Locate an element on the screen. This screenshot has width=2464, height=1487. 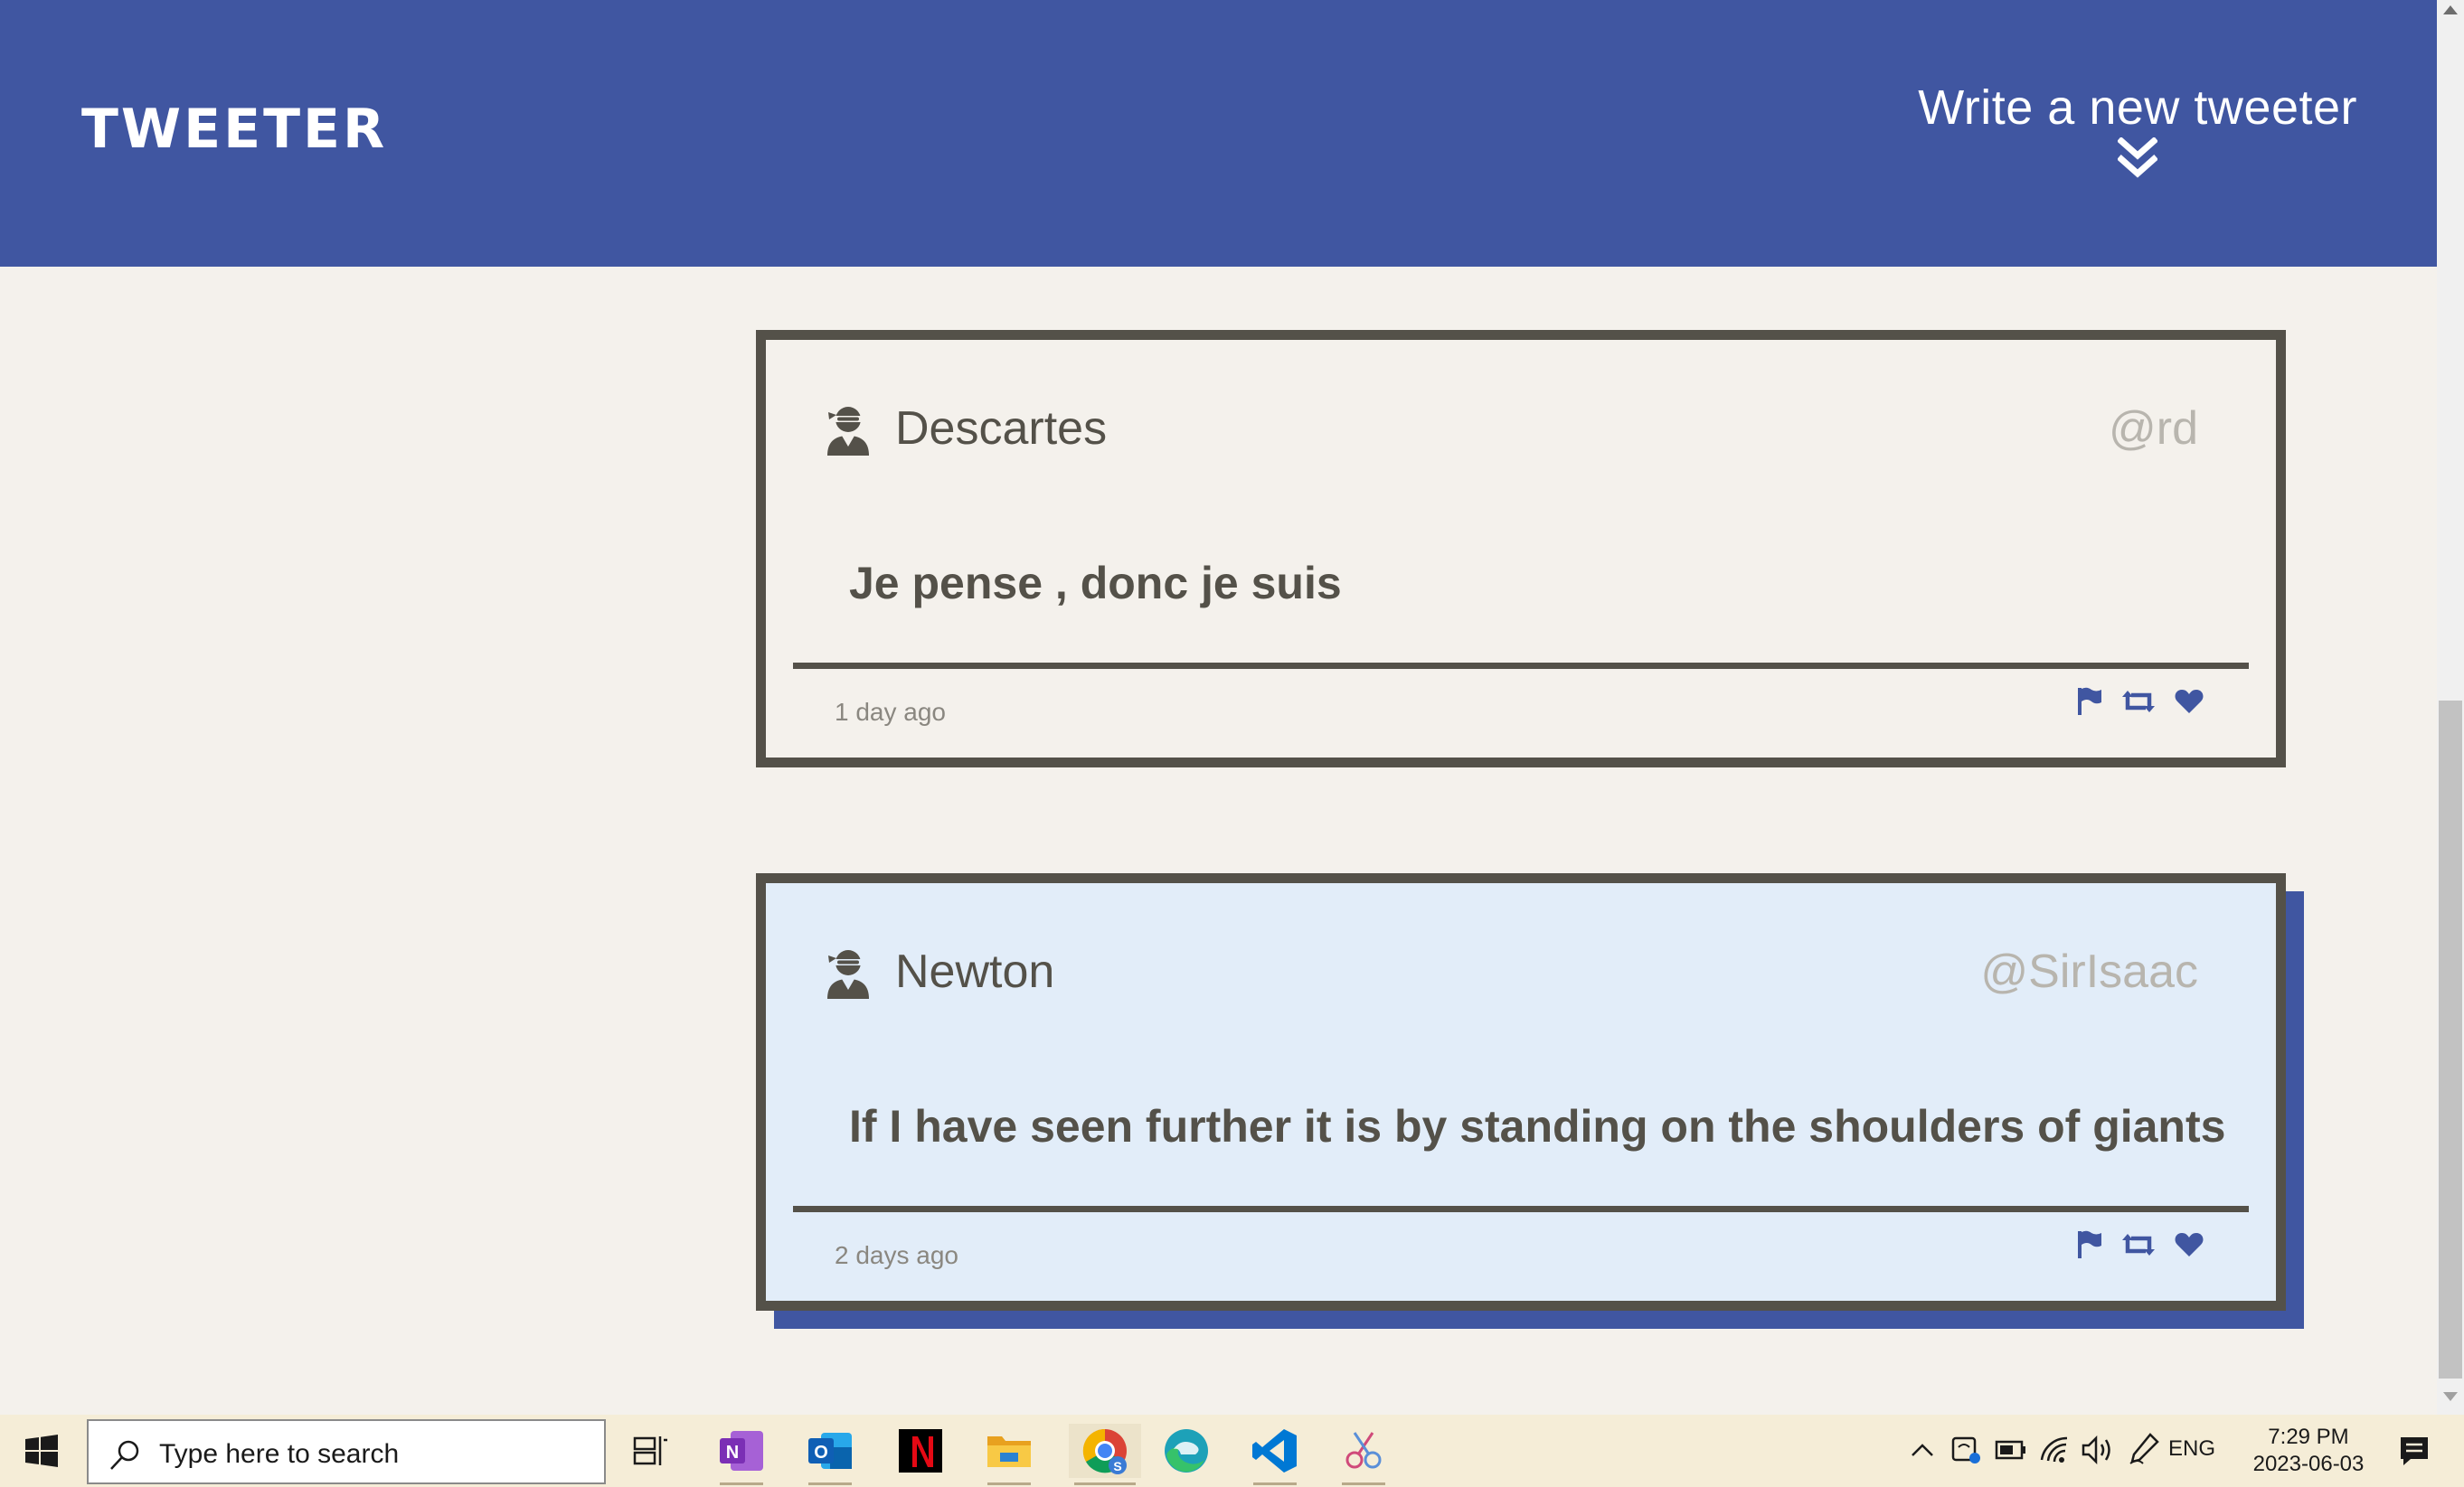
taskbar-clock: 7:29 PM 2023-06-03 is located at coordinates (2309, 1451).